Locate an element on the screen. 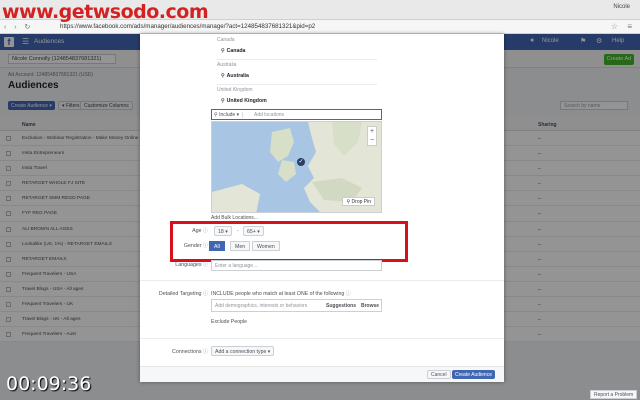  create-audience-button: Create Audience is located at coordinates (473, 374).